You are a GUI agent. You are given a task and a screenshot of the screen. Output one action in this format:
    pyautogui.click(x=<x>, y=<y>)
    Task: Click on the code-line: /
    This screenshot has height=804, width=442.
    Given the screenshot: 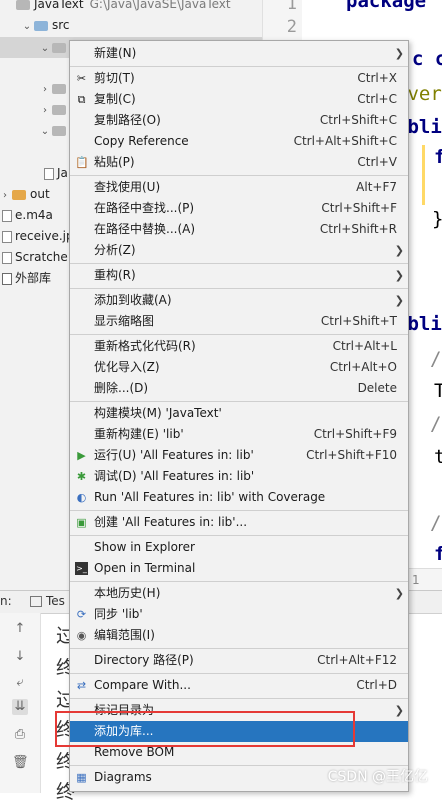 What is the action you would take?
    pyautogui.click(x=436, y=359)
    